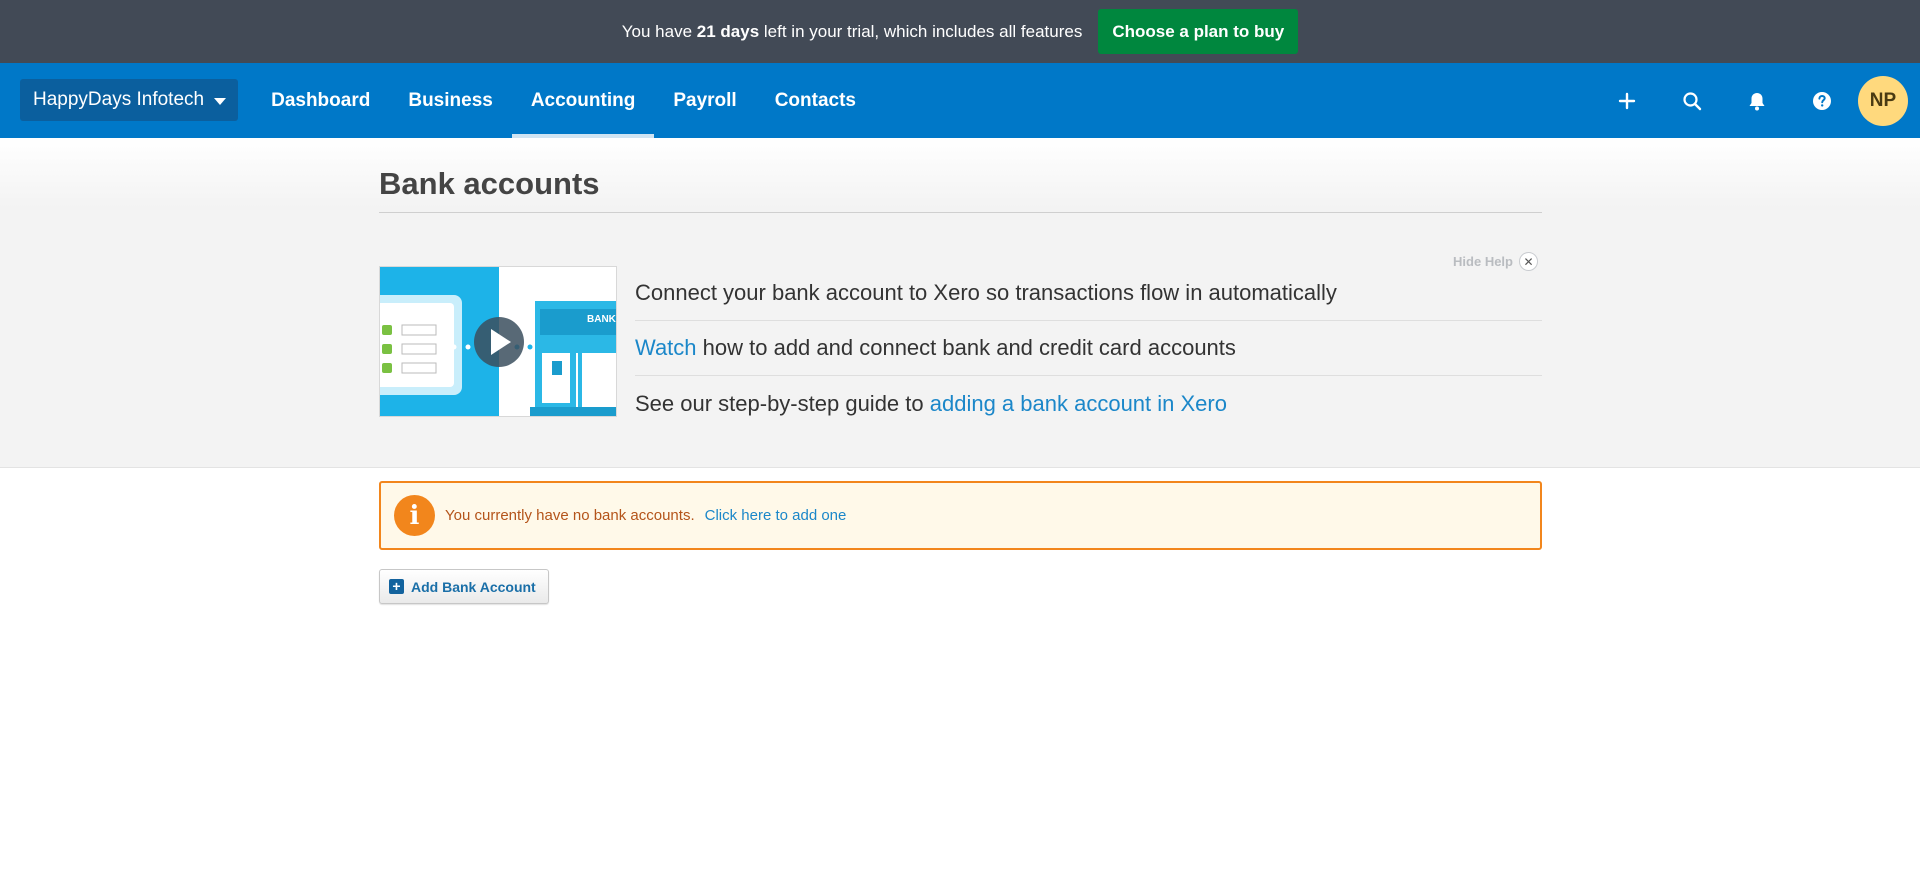 The image size is (1920, 887). What do you see at coordinates (704, 100) in the screenshot?
I see `nav-payroll: Payroll` at bounding box center [704, 100].